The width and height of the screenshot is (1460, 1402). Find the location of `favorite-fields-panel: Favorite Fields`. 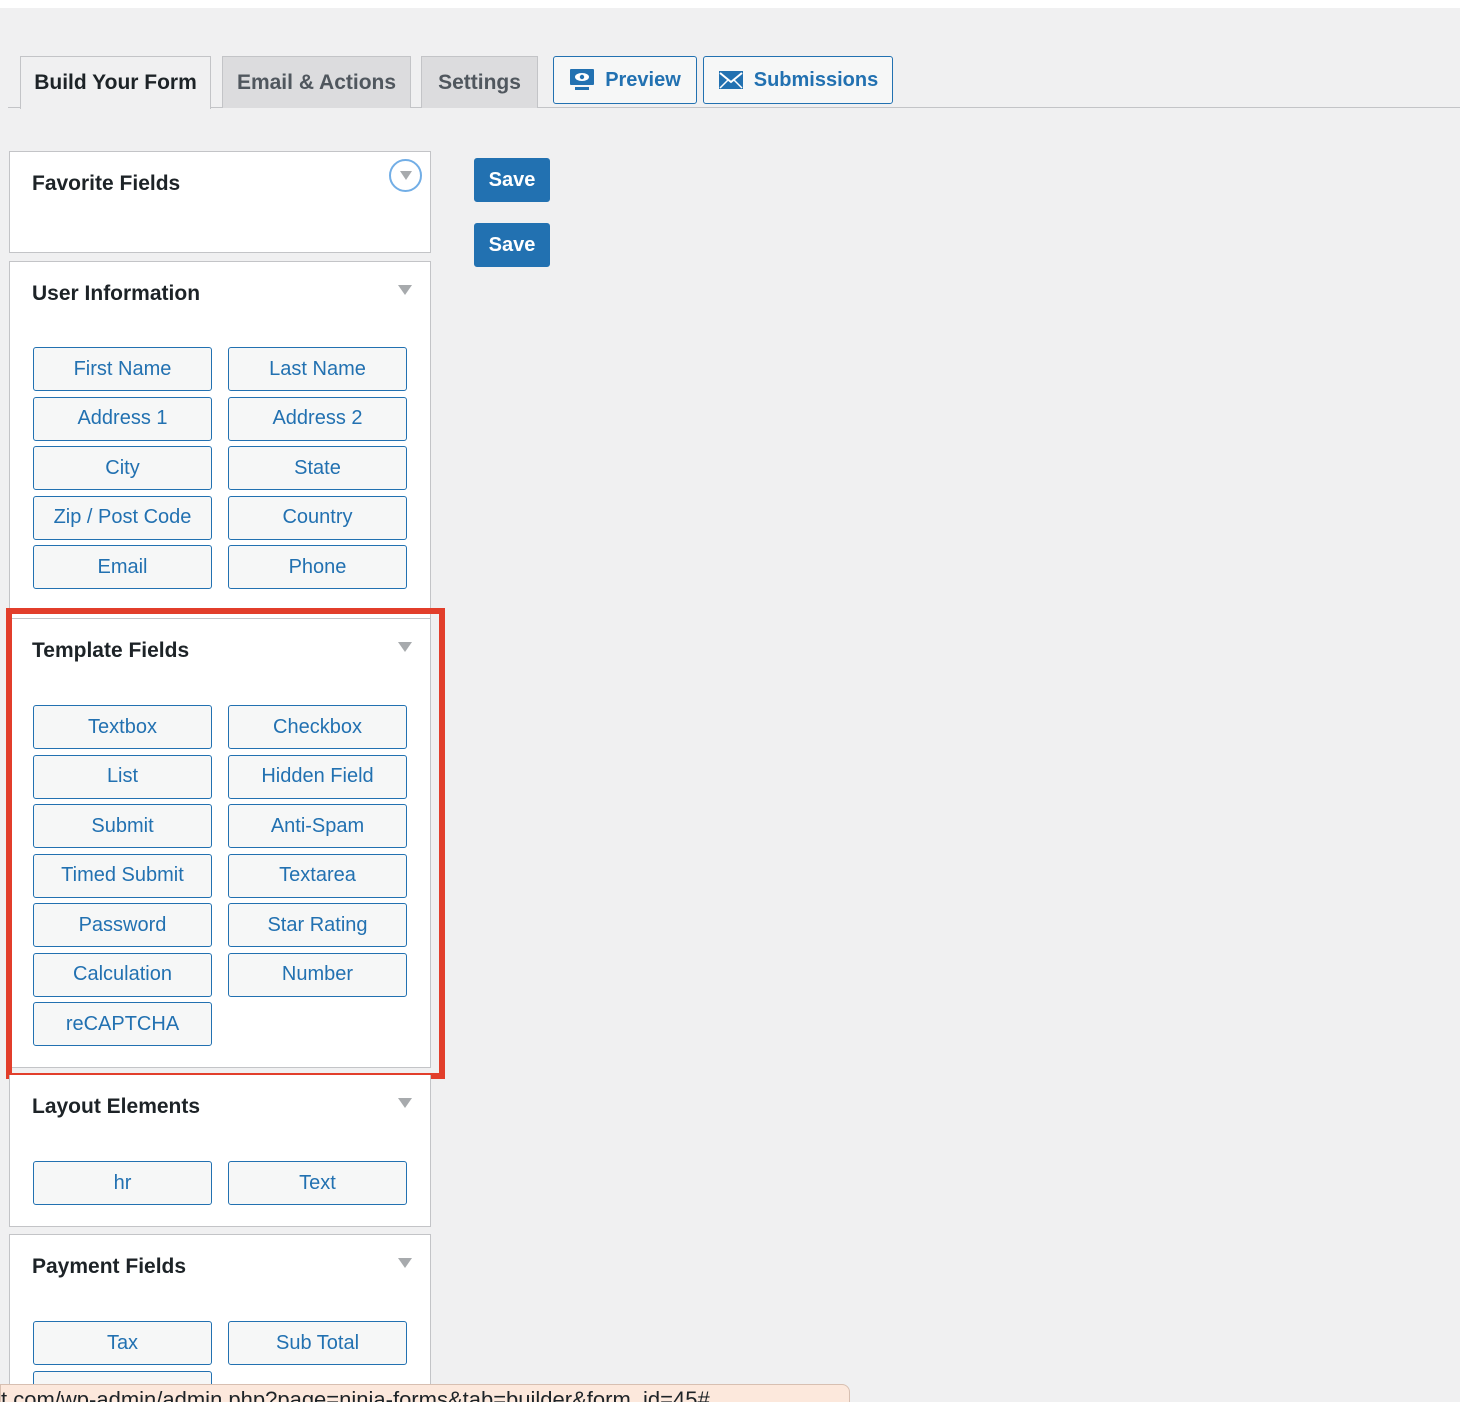

favorite-fields-panel: Favorite Fields is located at coordinates (220, 202).